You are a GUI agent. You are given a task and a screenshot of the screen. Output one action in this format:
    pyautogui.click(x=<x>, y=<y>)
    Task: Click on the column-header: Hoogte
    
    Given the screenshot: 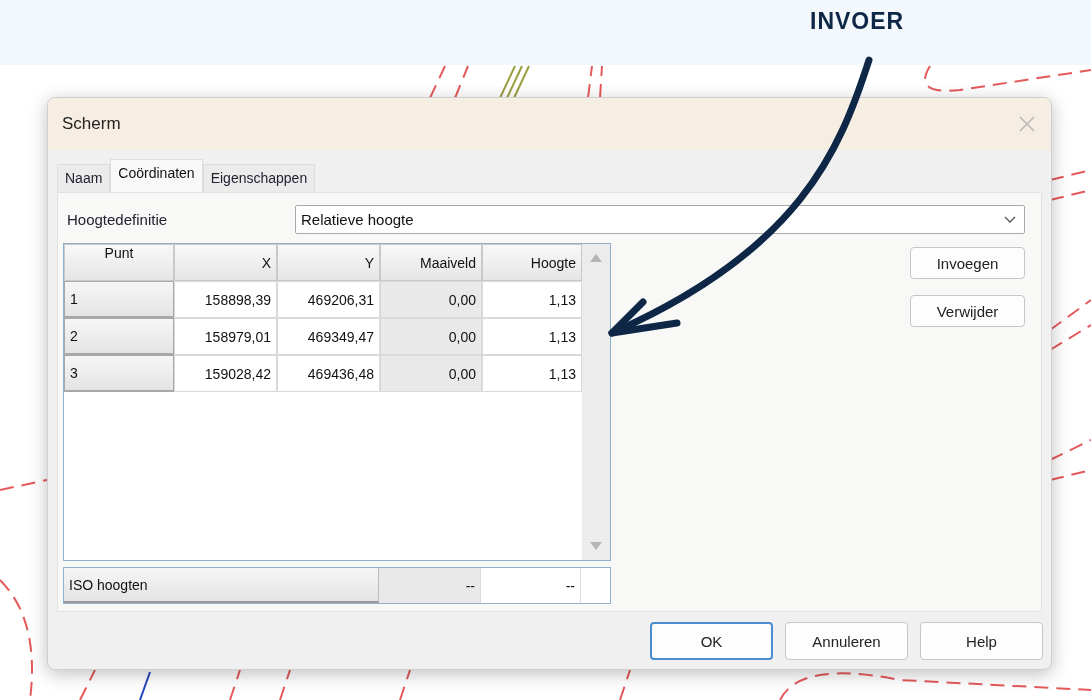 What is the action you would take?
    pyautogui.click(x=532, y=262)
    